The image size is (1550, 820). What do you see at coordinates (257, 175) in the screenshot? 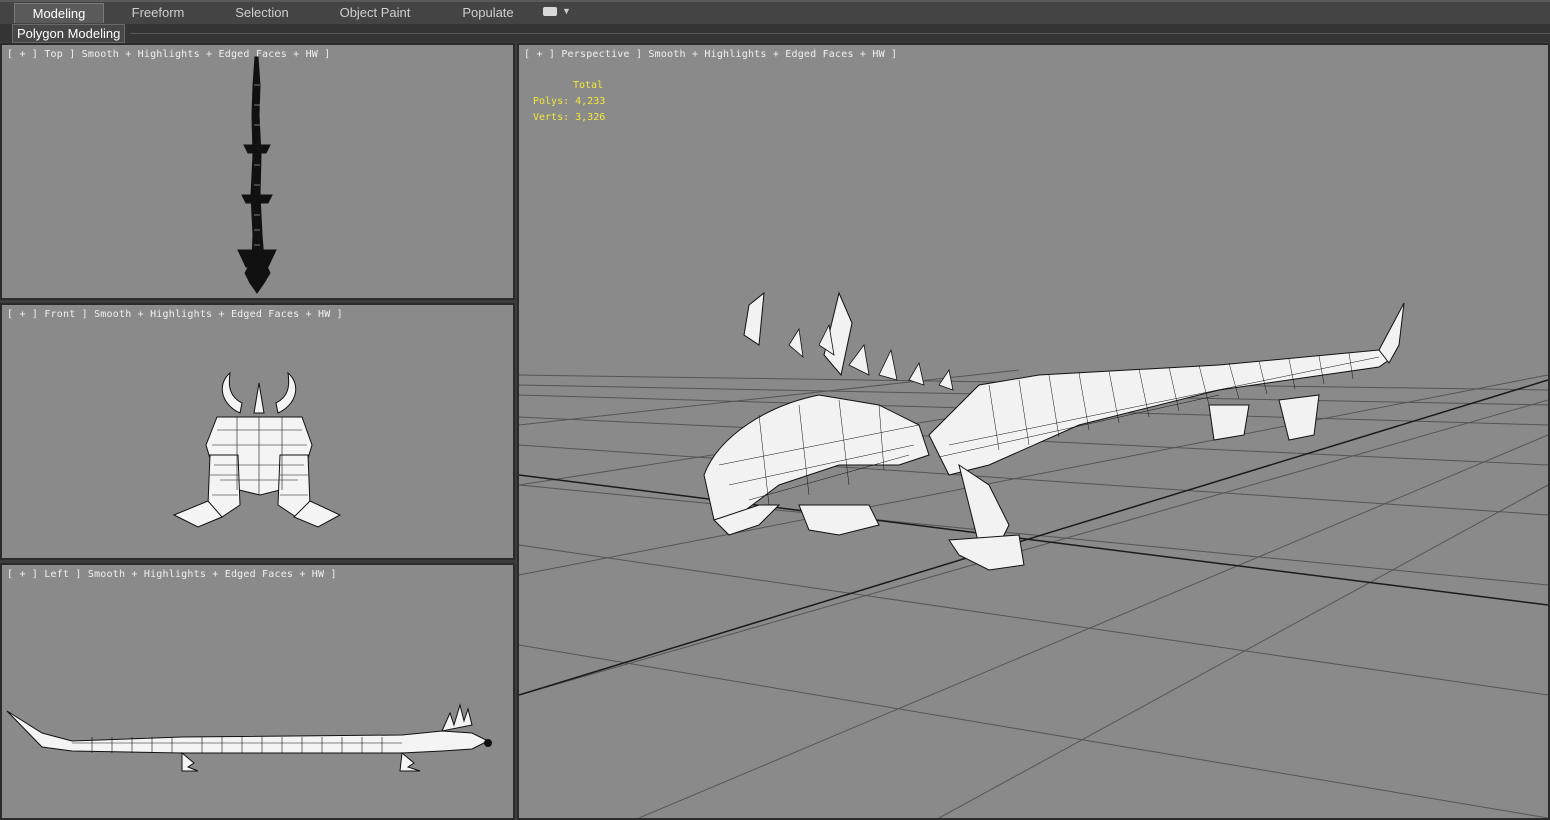
I see `dragon-top-view` at bounding box center [257, 175].